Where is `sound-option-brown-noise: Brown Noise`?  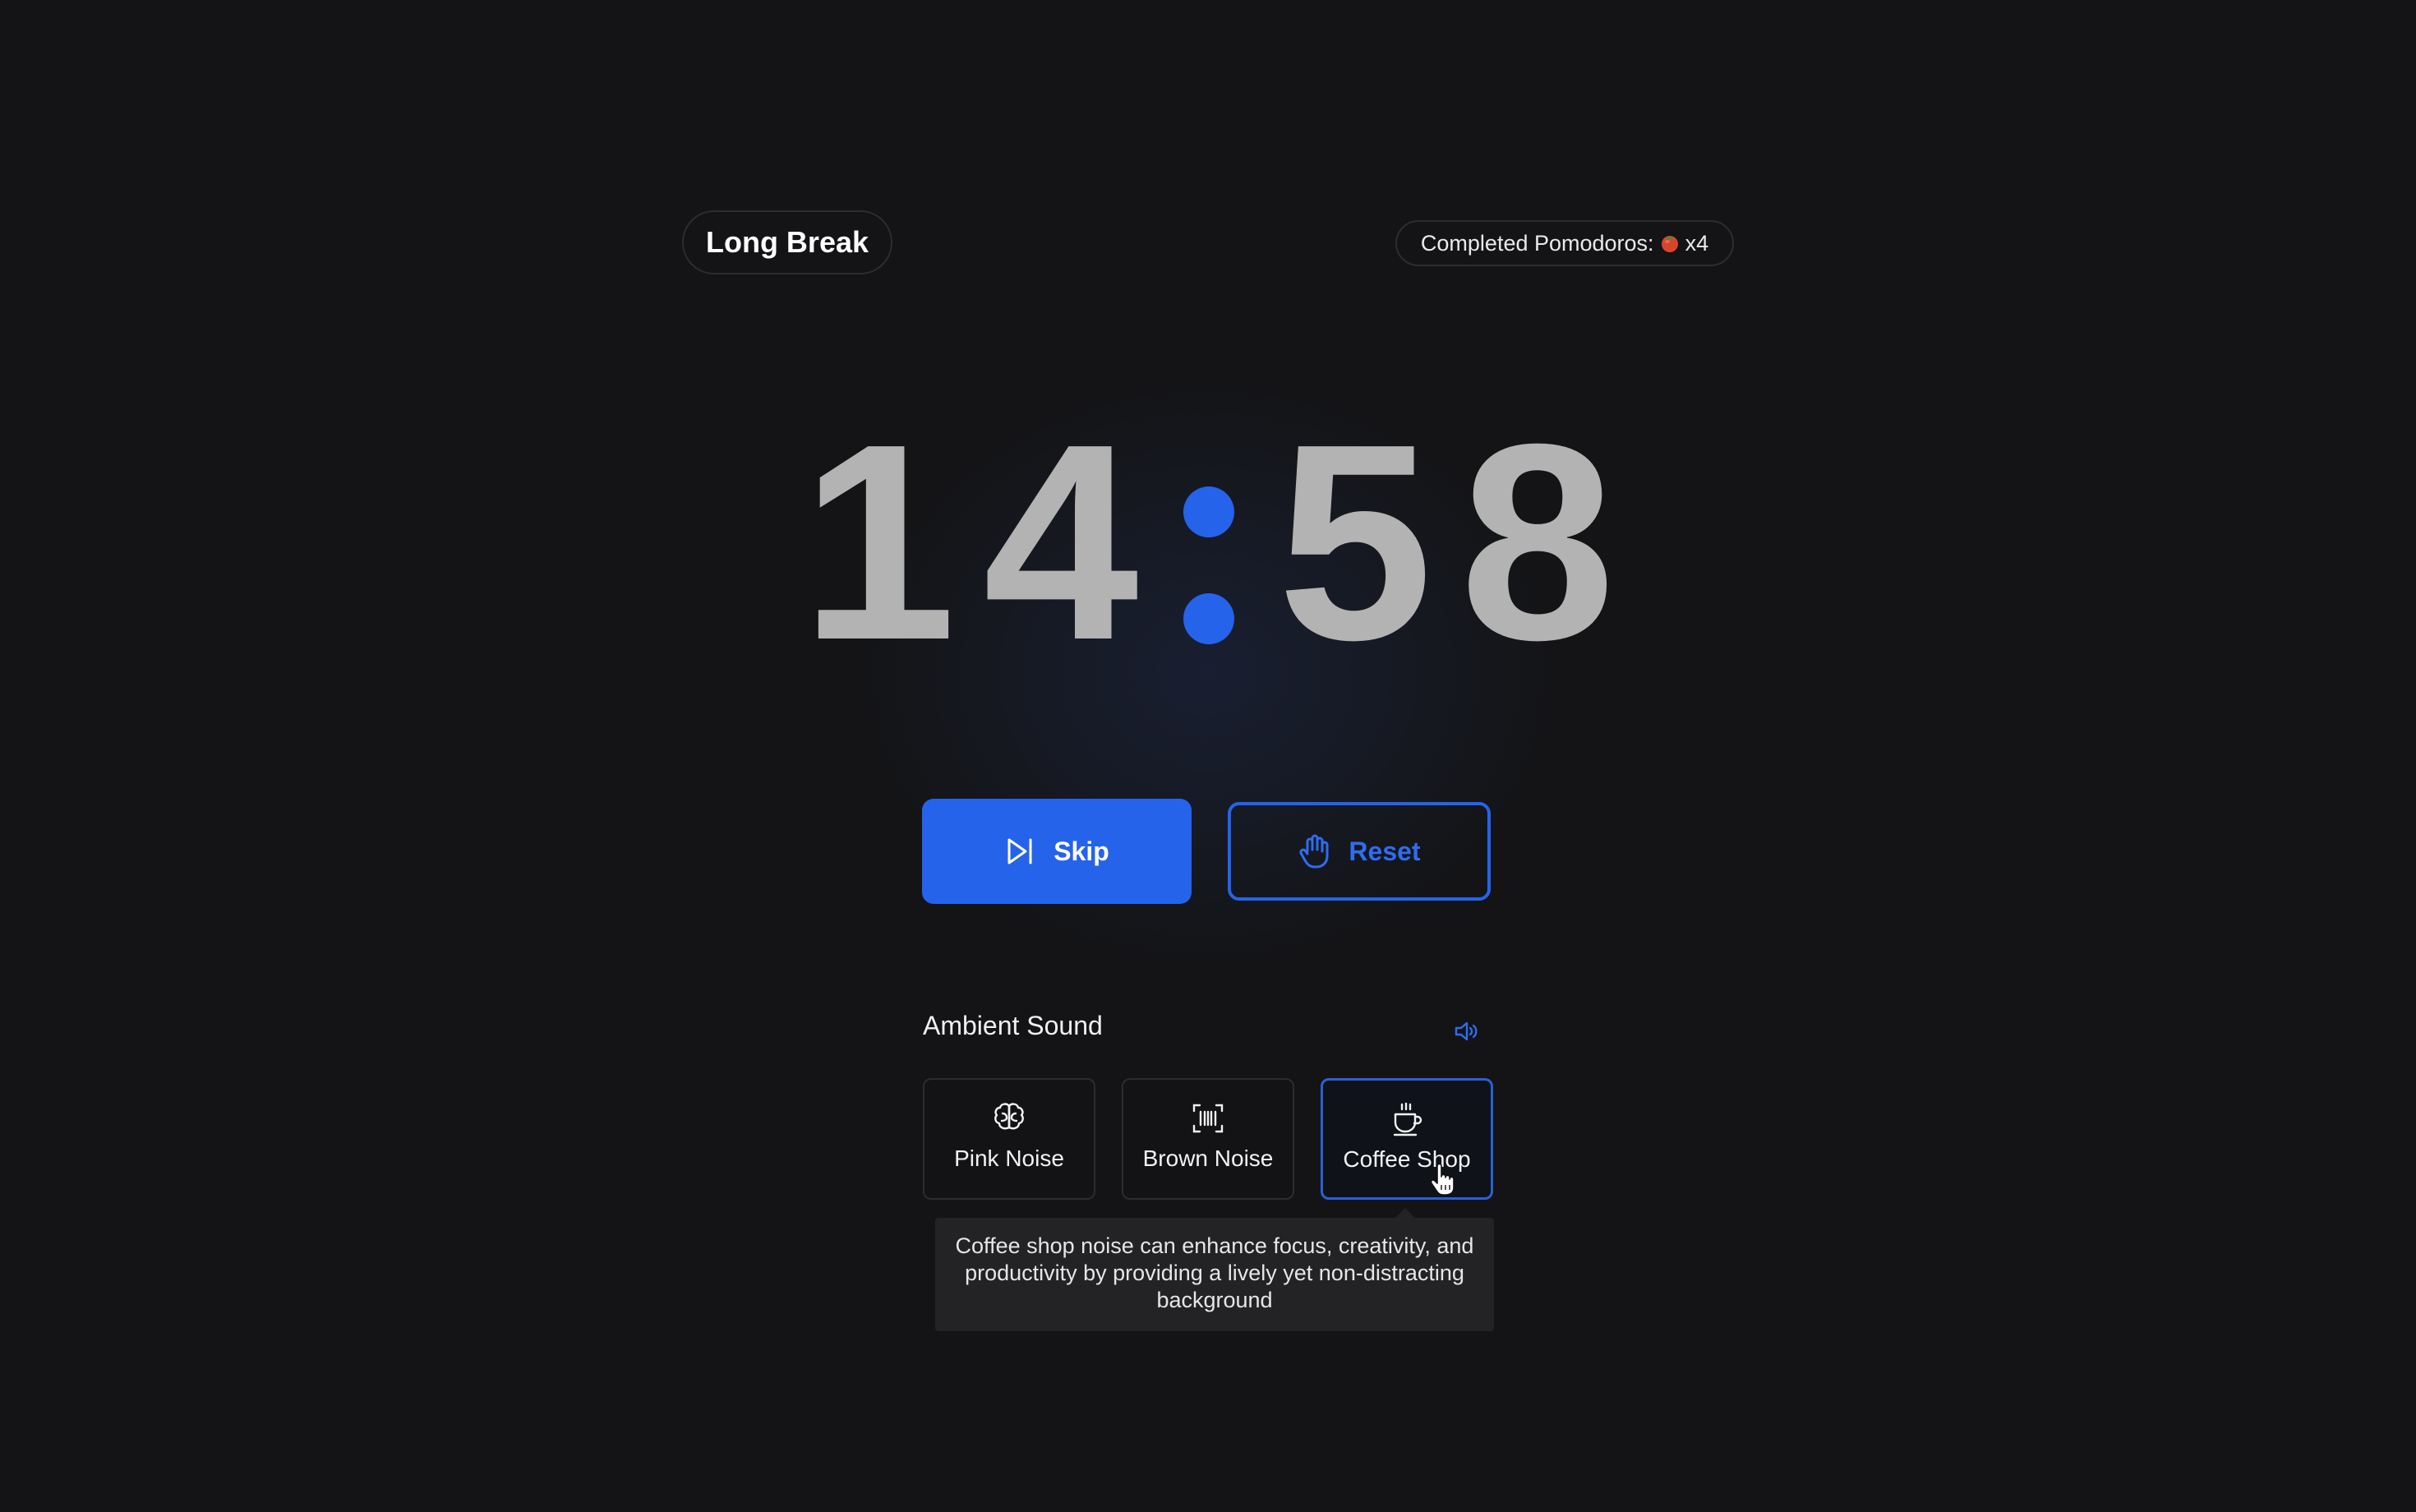 sound-option-brown-noise: Brown Noise is located at coordinates (1208, 1139).